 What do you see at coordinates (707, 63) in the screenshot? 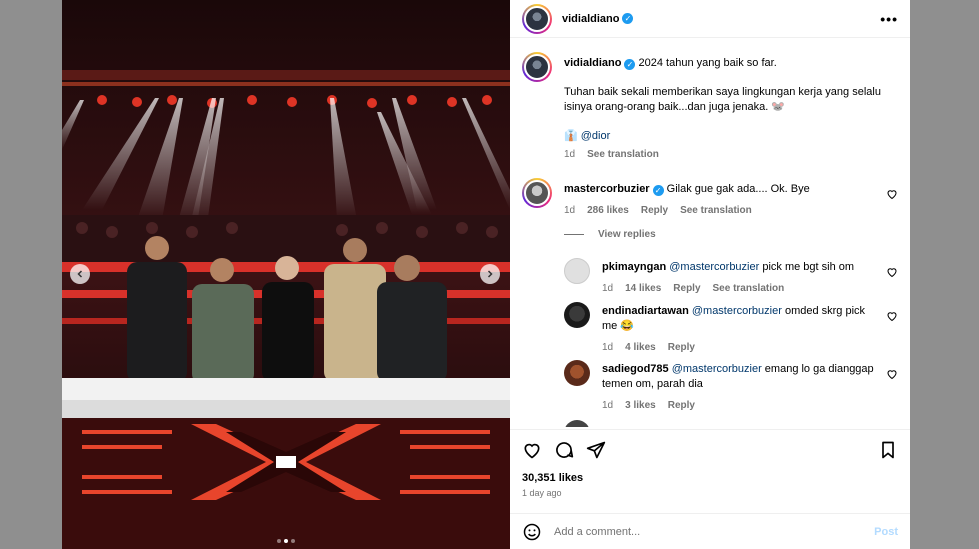
I see `caption-text-line1: 2024 tahun yang baik so far.` at bounding box center [707, 63].